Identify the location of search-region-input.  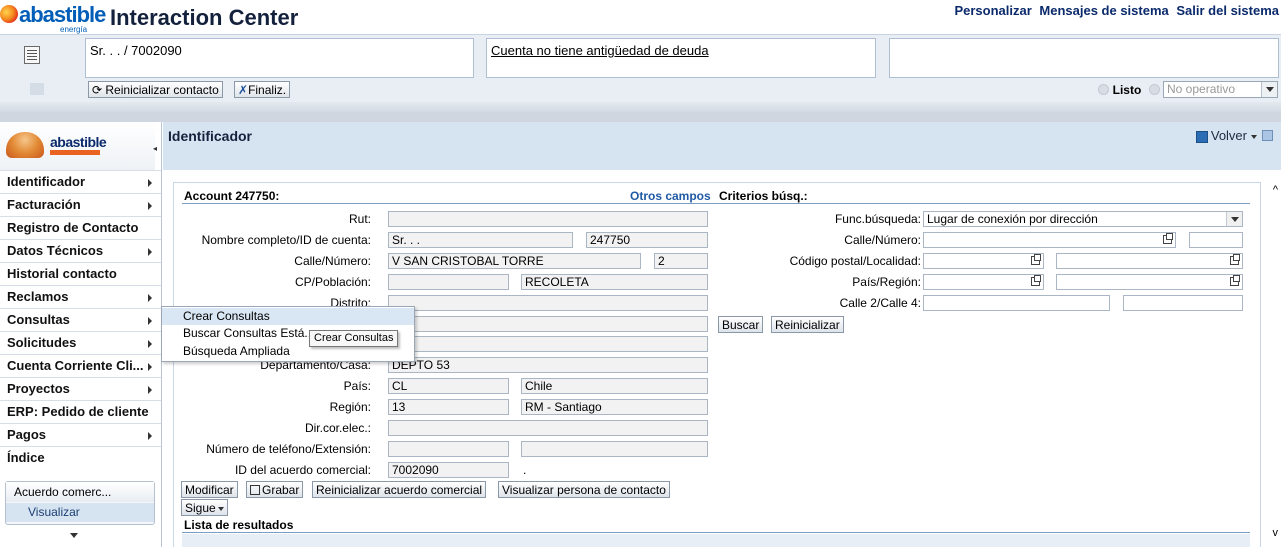
(1149, 282).